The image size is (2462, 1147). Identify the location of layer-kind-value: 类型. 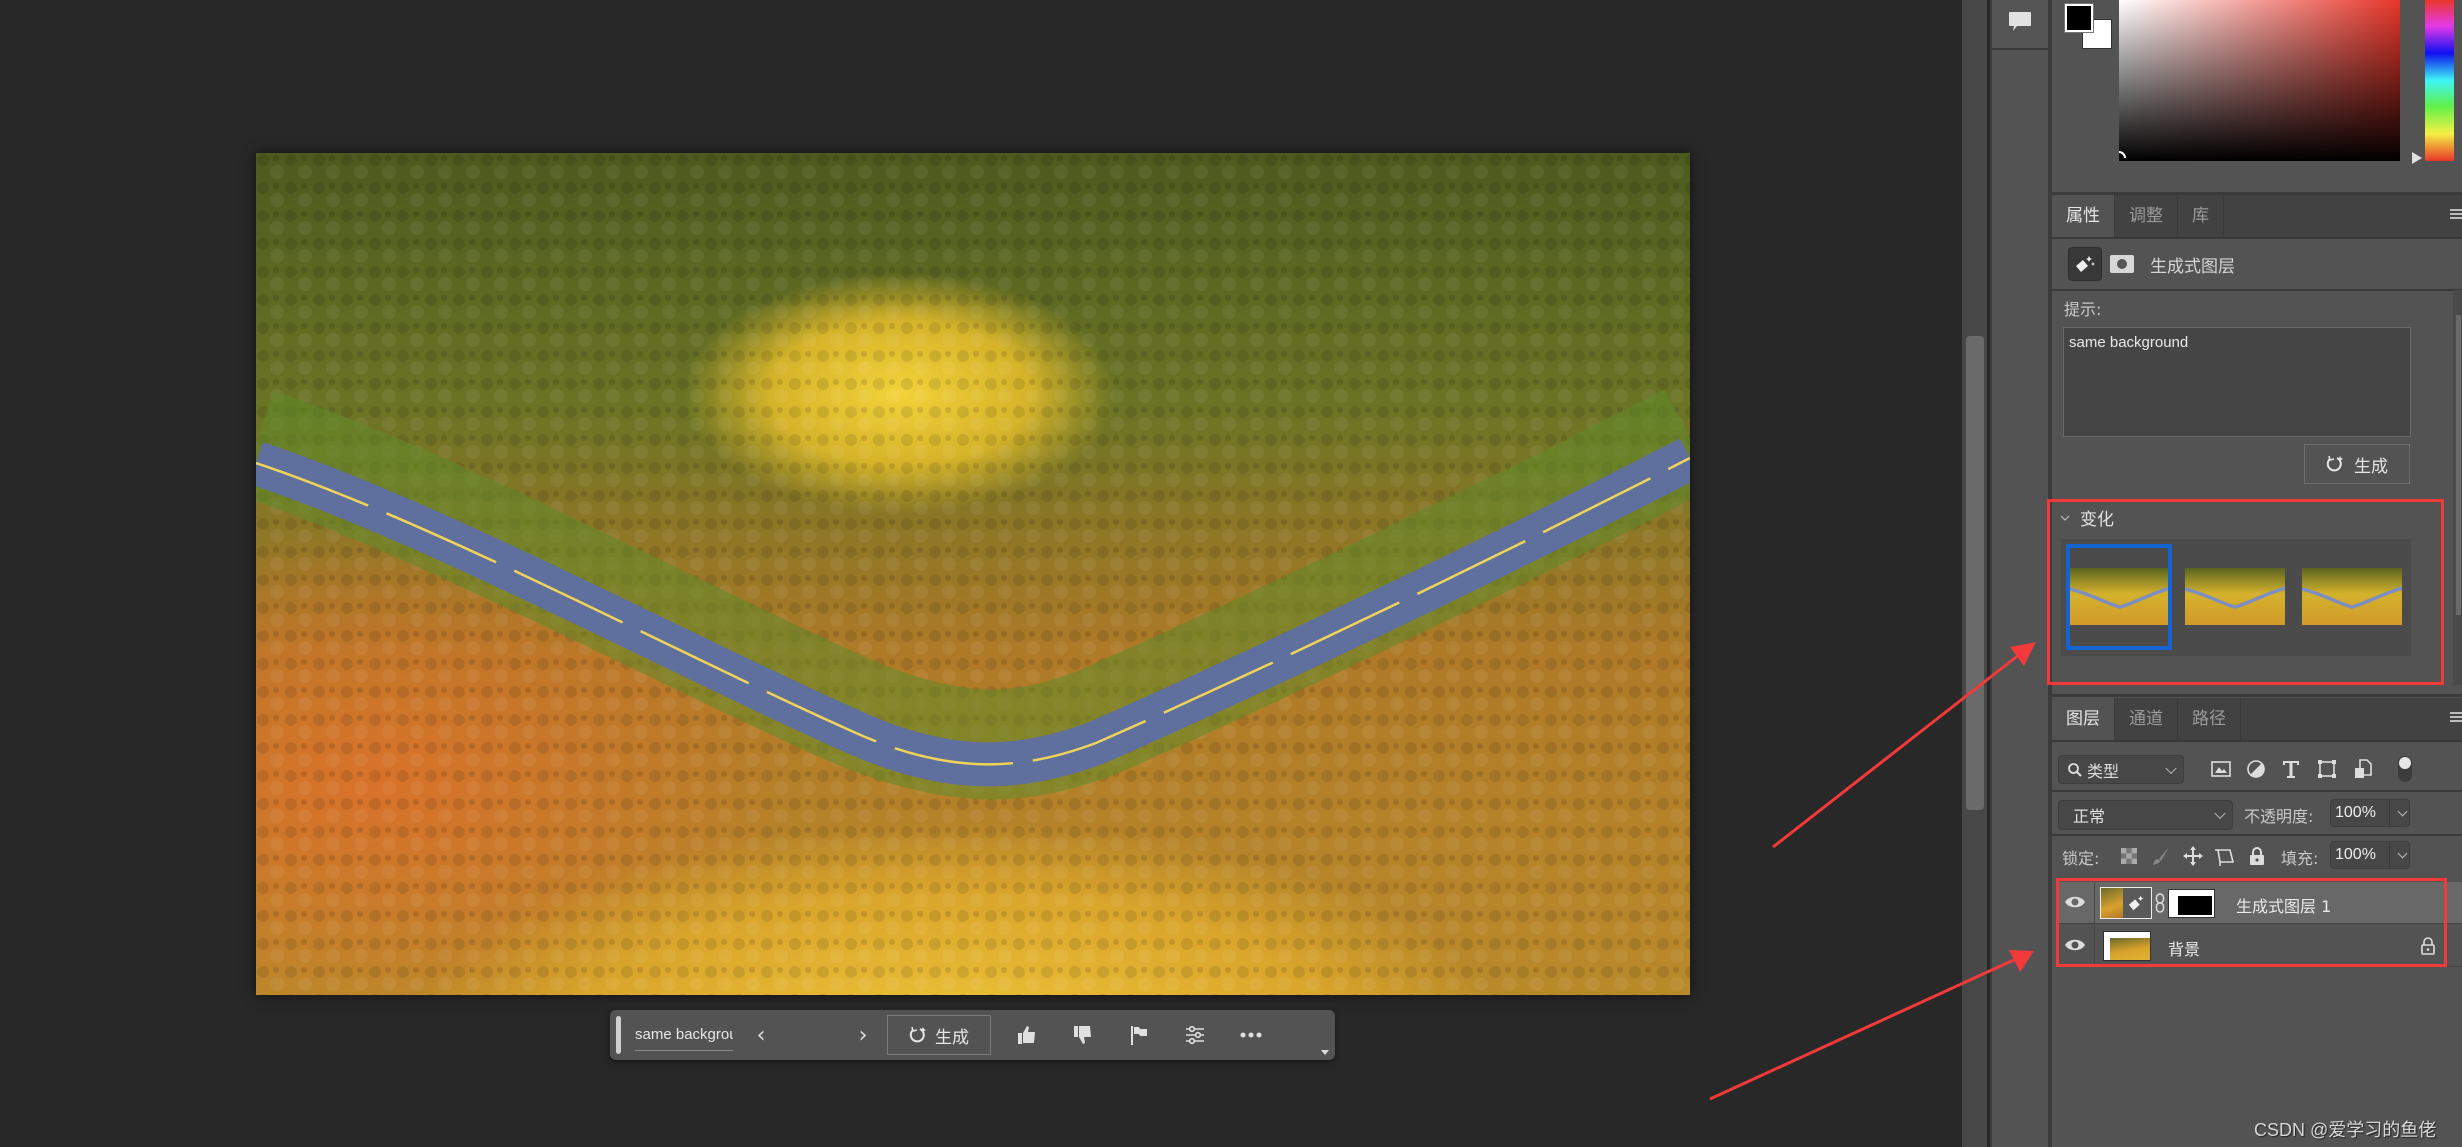
(2103, 771).